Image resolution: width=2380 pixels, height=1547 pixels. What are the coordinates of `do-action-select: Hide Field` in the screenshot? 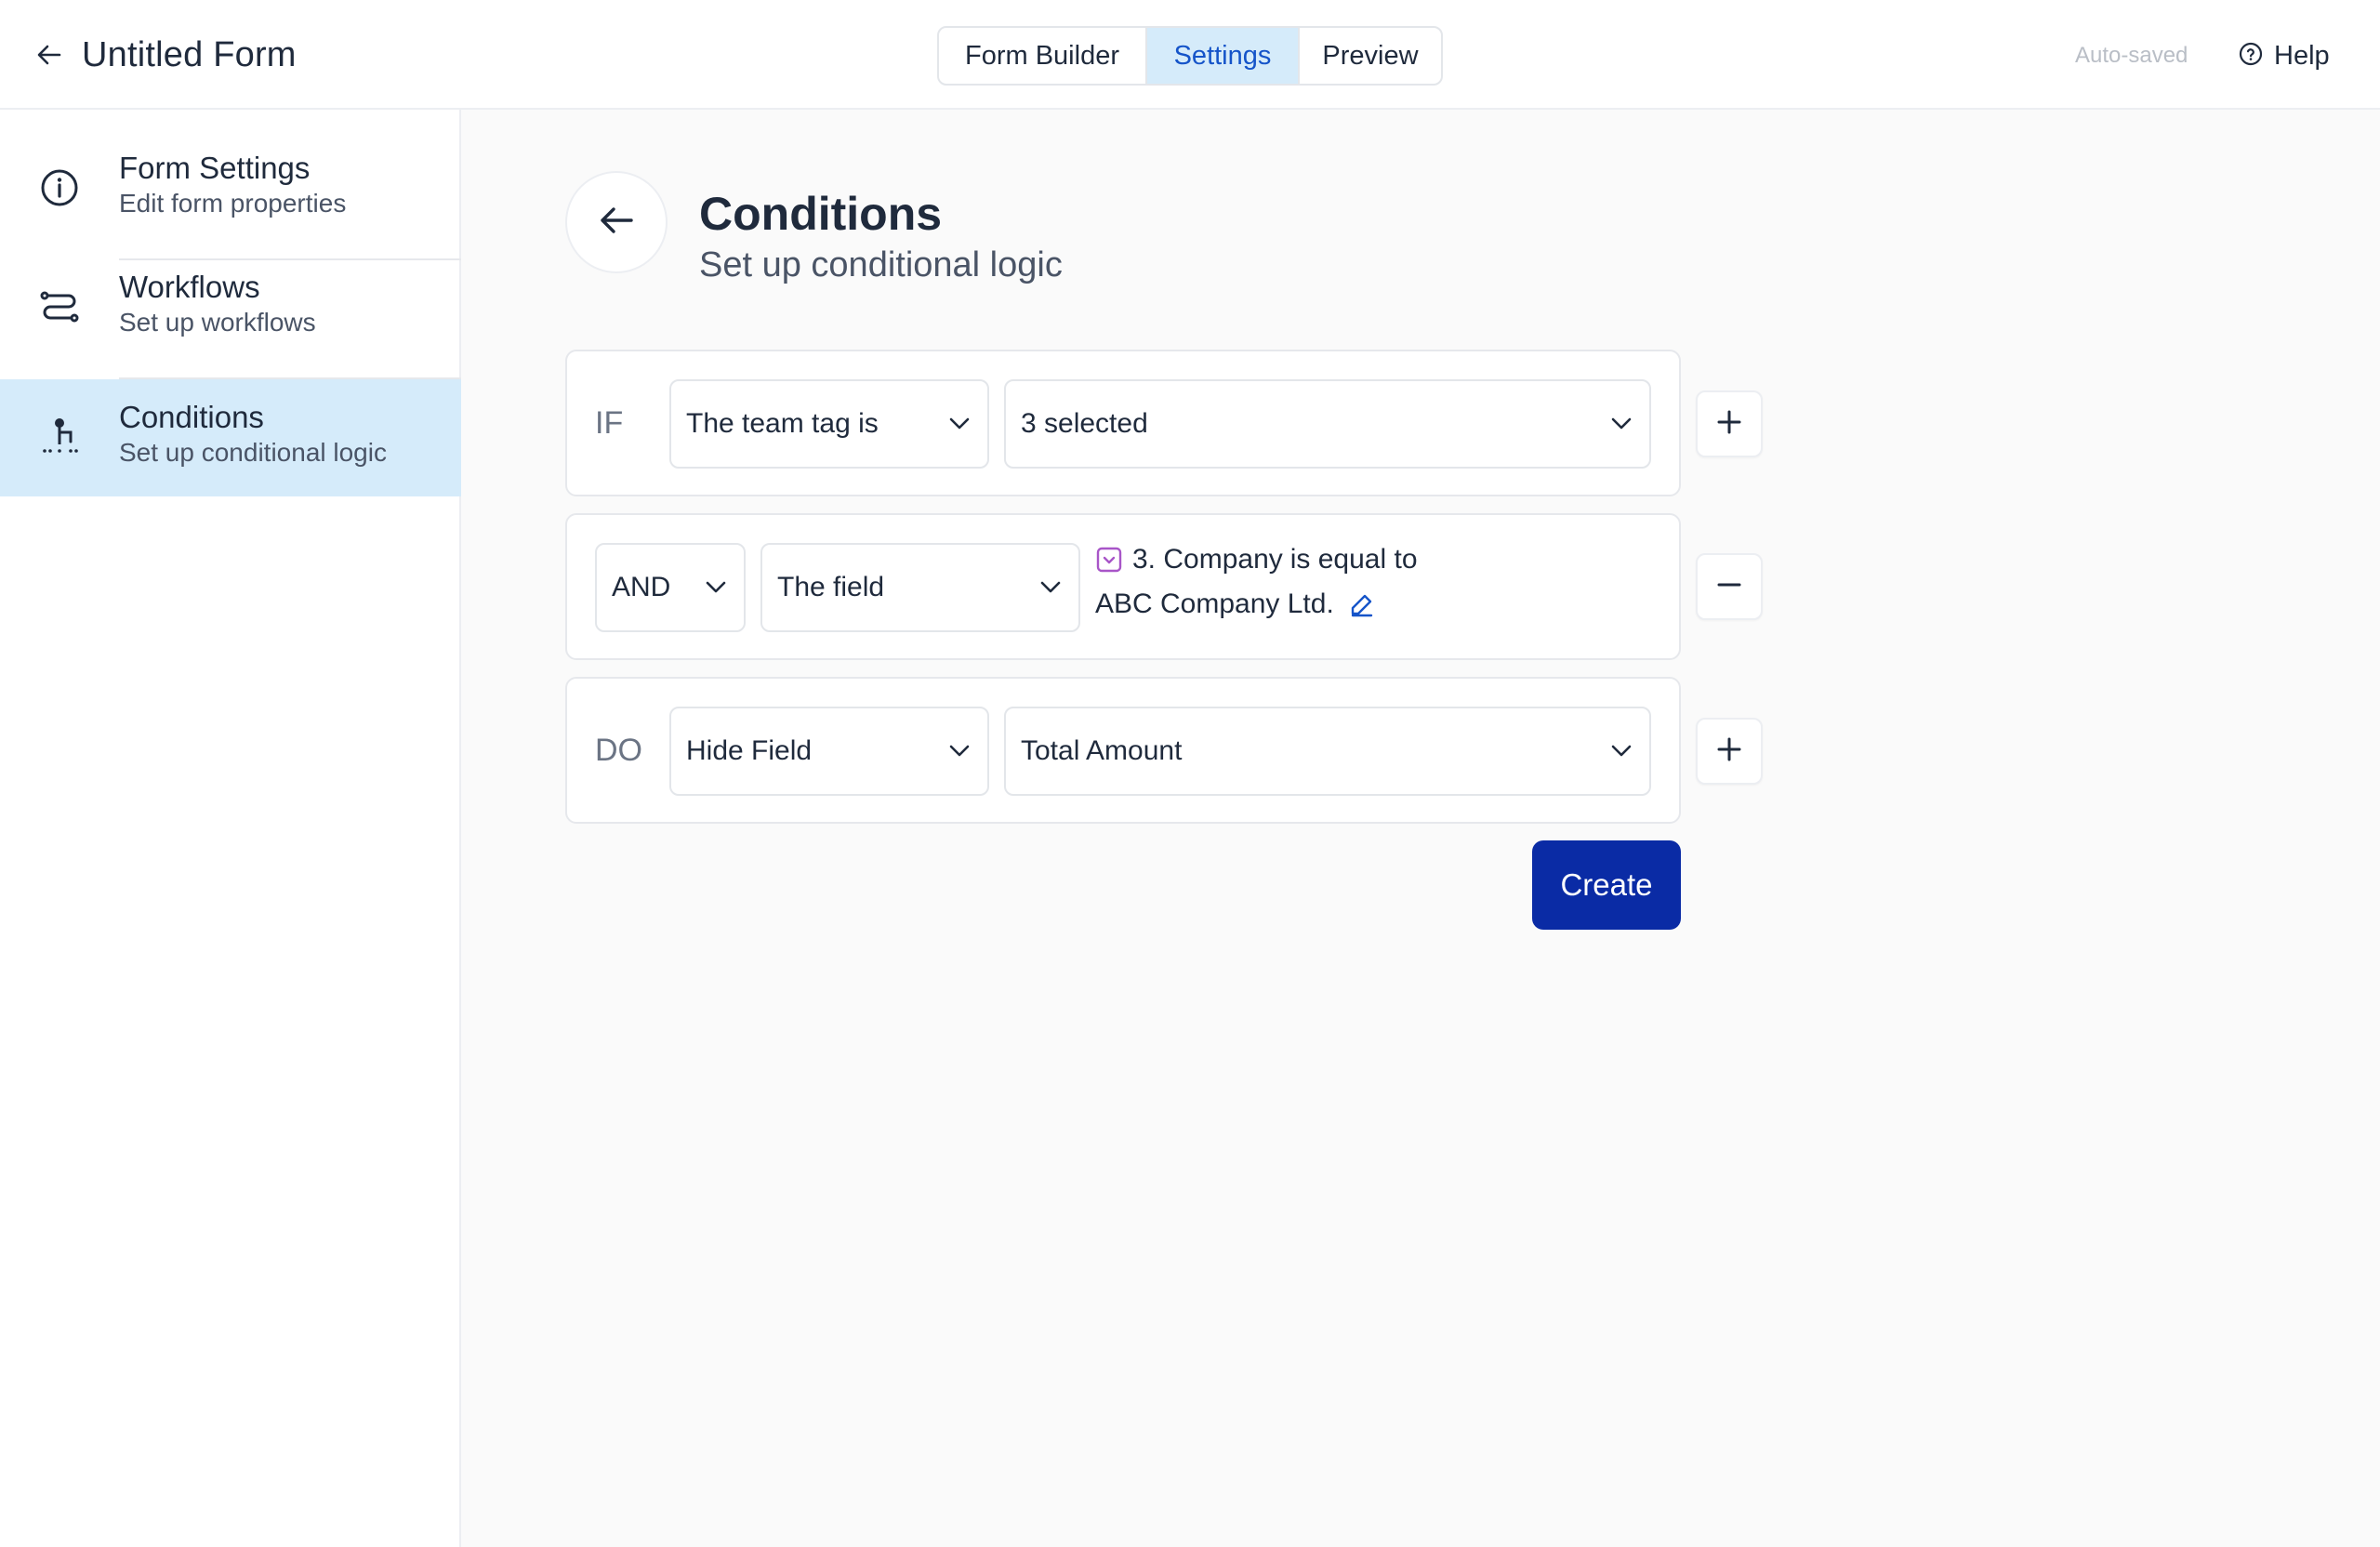 It's located at (829, 751).